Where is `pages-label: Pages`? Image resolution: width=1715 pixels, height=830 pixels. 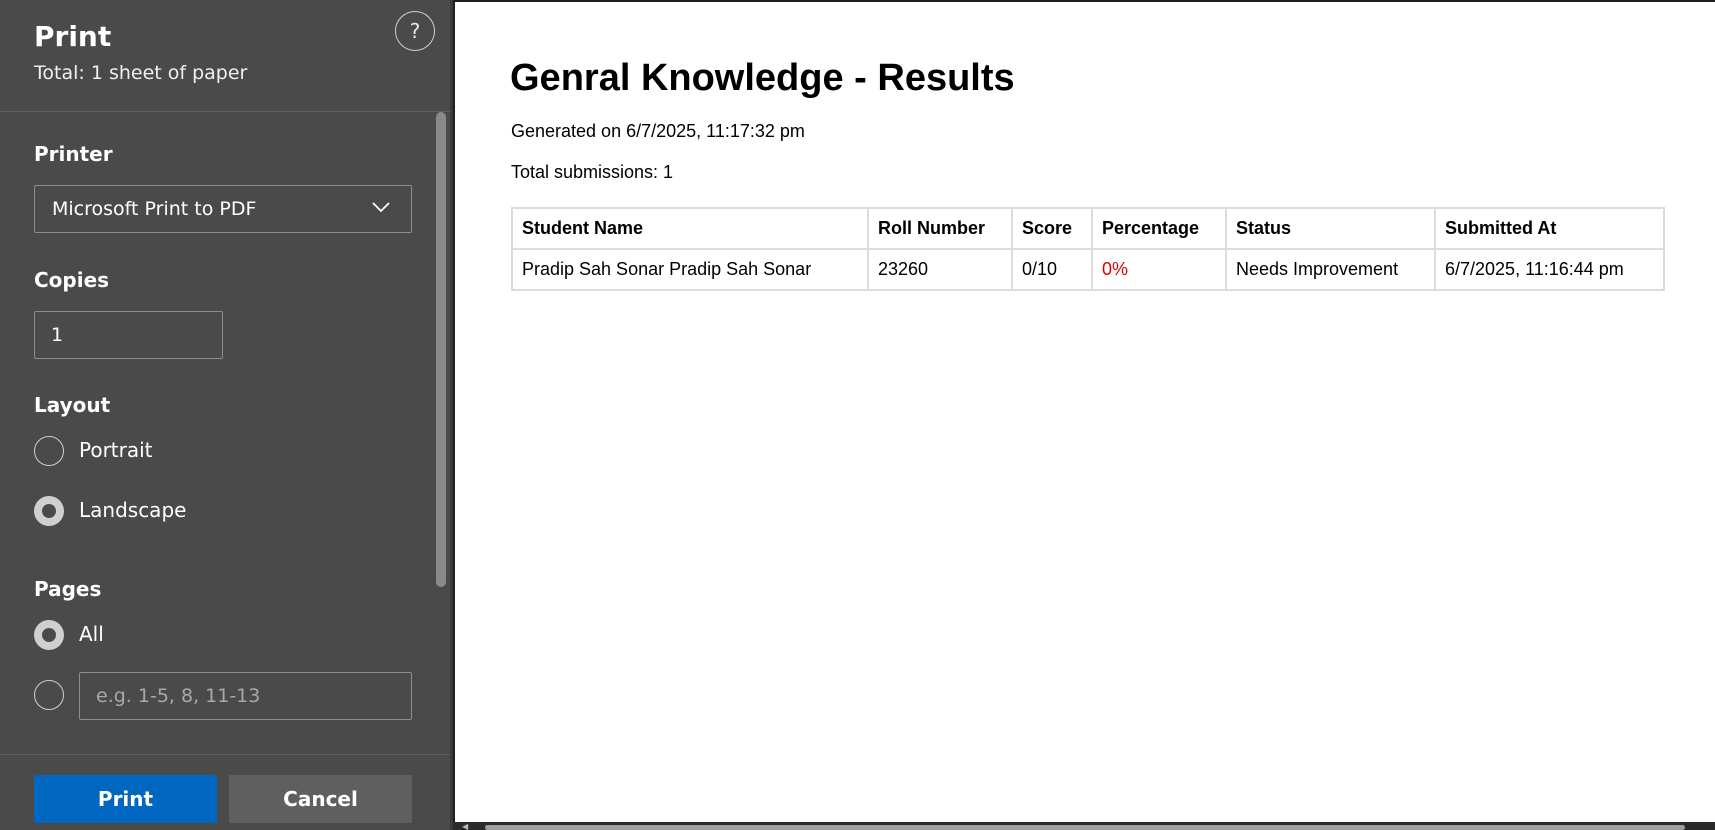
pages-label: Pages is located at coordinates (68, 589).